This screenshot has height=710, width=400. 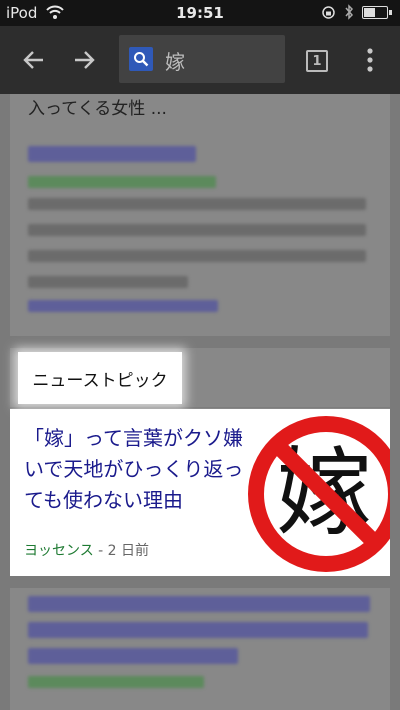 What do you see at coordinates (134, 469) in the screenshot?
I see `news-headline-link: 「嫁」って言葉がクソ嫌いで天地がひっくり返っても使わない理由` at bounding box center [134, 469].